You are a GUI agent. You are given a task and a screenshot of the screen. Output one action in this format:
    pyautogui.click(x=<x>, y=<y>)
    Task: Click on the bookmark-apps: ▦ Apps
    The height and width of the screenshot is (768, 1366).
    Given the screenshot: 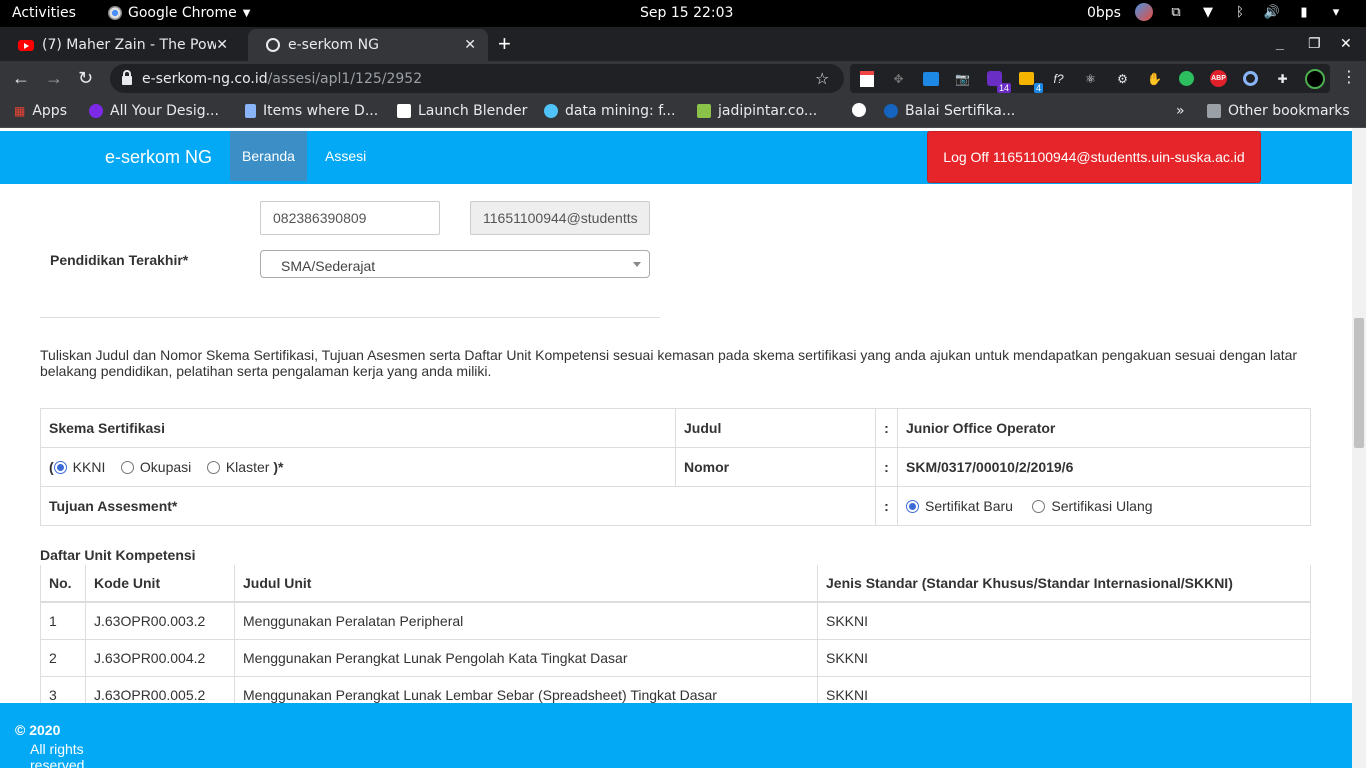 What is the action you would take?
    pyautogui.click(x=40, y=111)
    